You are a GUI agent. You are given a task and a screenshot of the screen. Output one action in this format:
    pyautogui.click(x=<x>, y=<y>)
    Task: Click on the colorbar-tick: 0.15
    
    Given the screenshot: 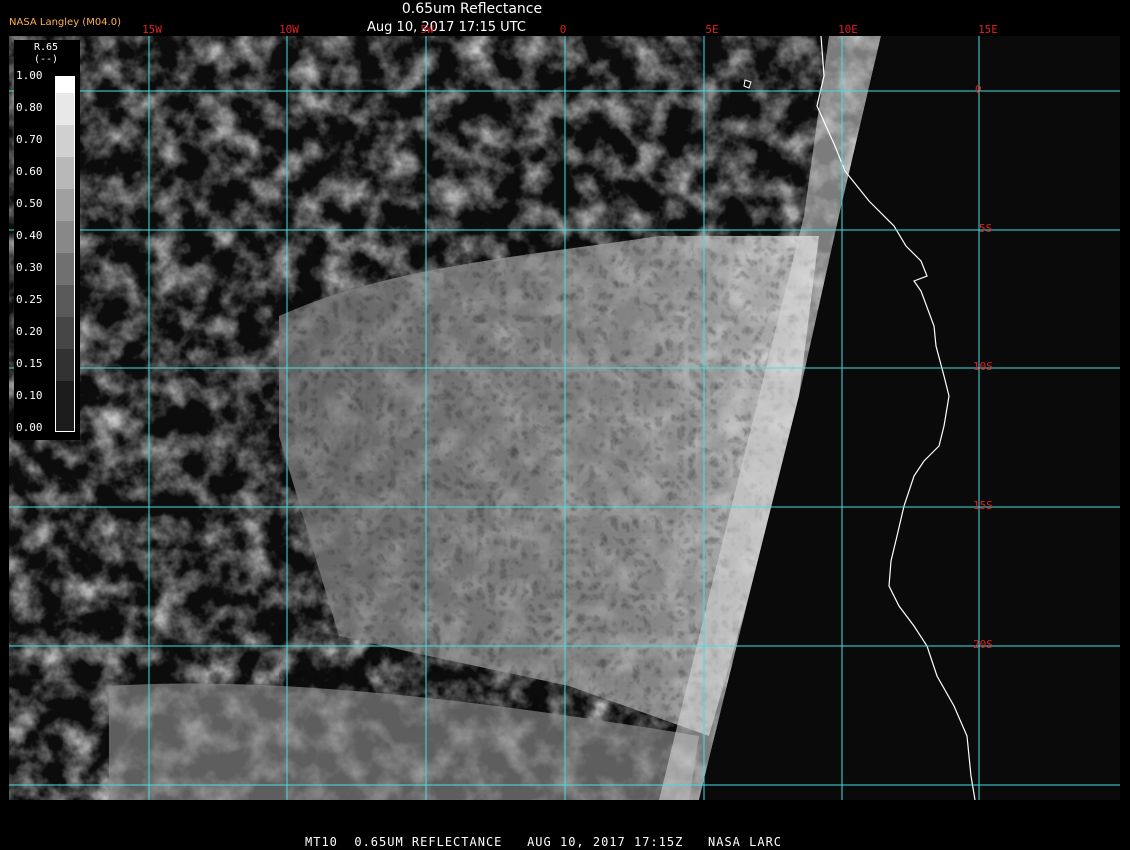 What is the action you would take?
    pyautogui.click(x=29, y=363)
    